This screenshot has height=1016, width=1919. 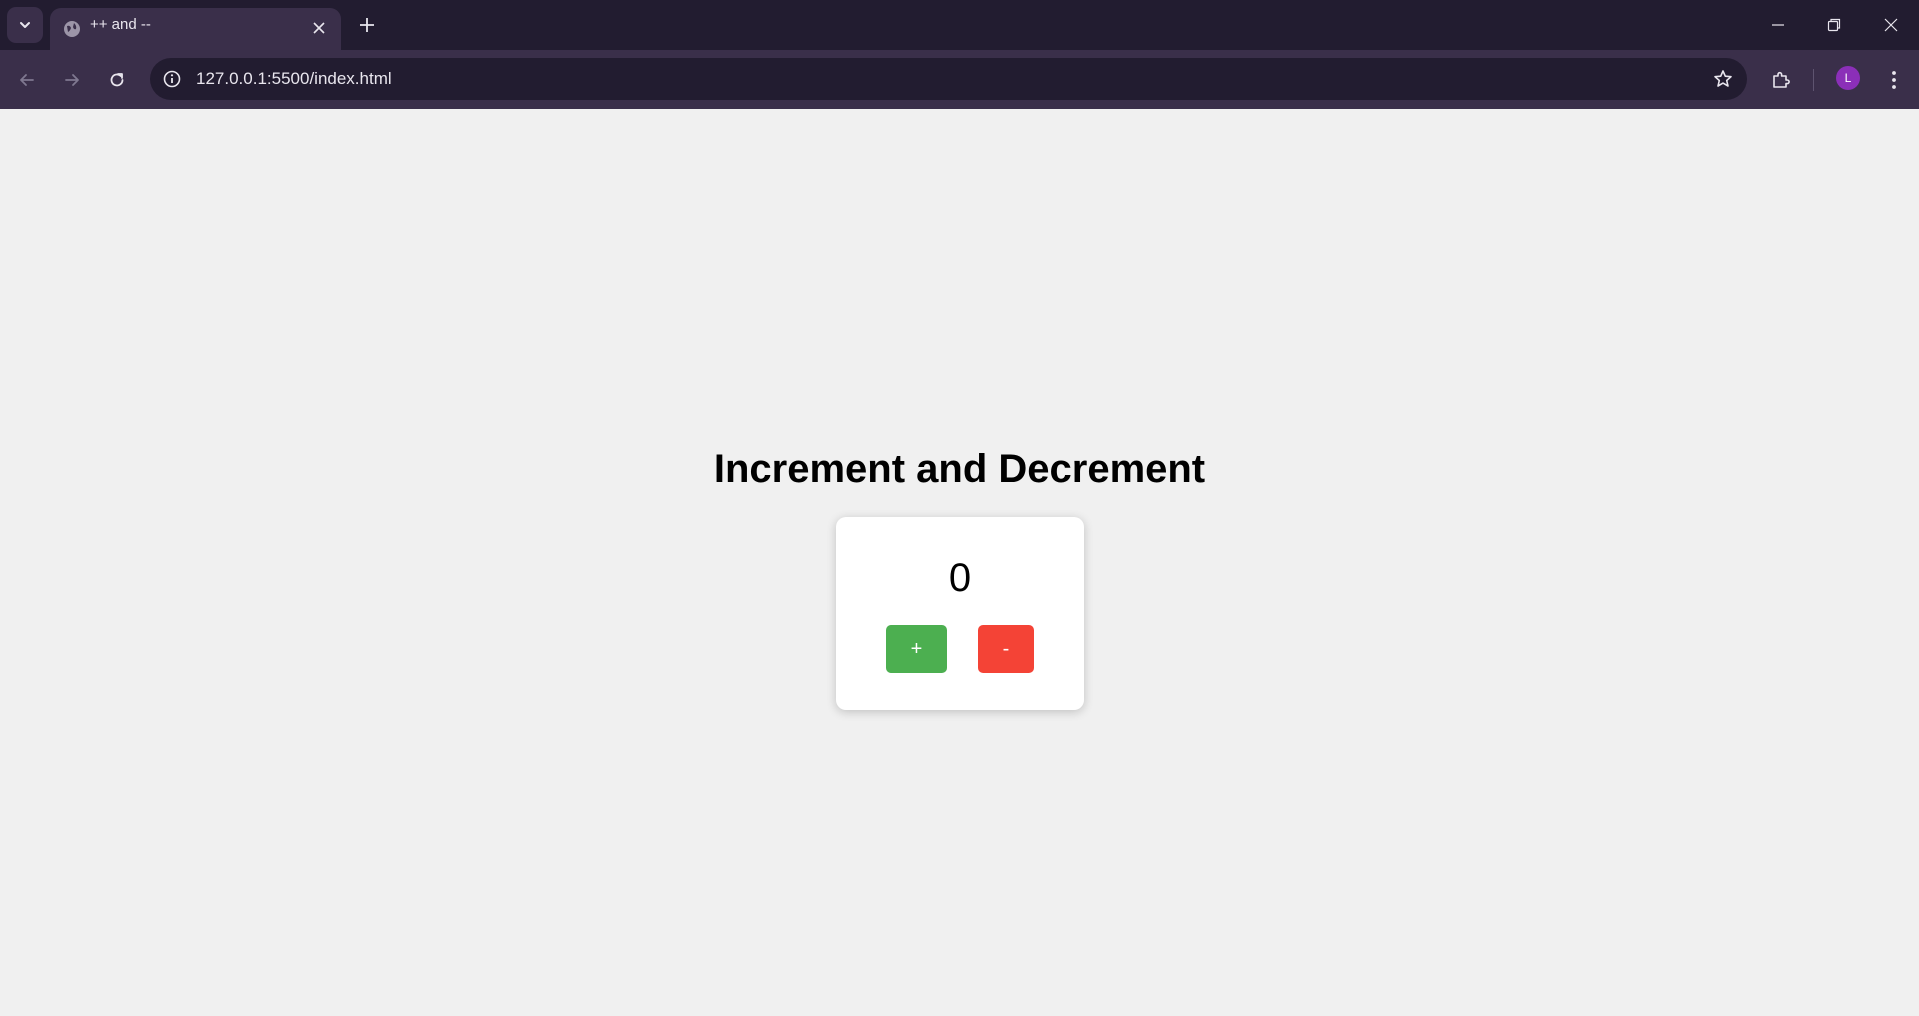 I want to click on puzzle-icon, so click(x=1781, y=79).